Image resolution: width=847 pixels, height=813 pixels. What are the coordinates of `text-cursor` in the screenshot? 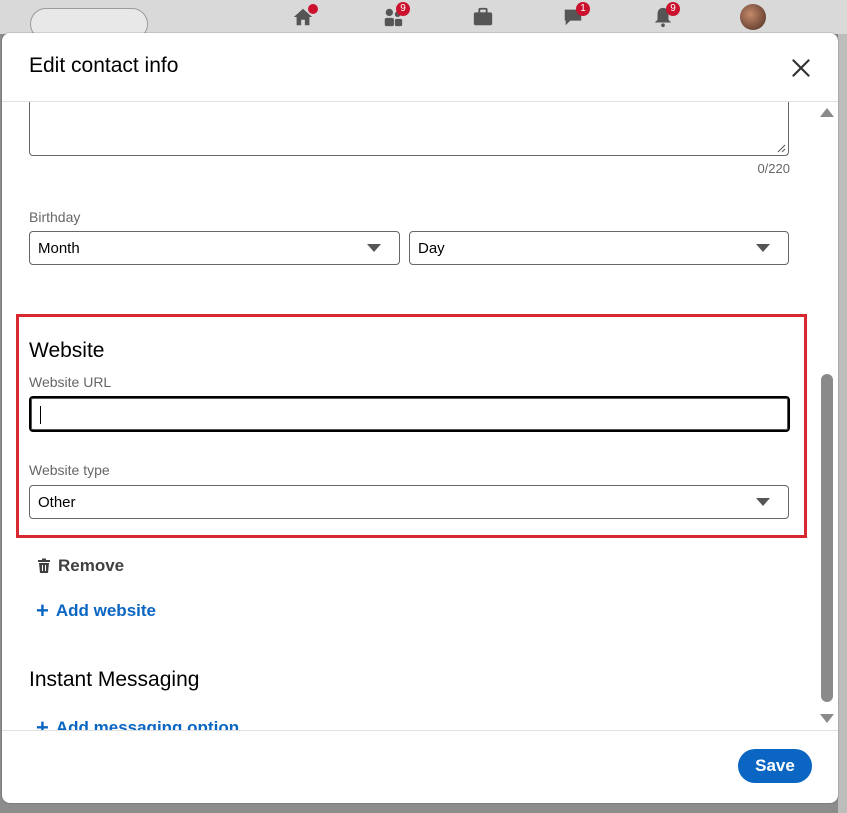 It's located at (40, 415).